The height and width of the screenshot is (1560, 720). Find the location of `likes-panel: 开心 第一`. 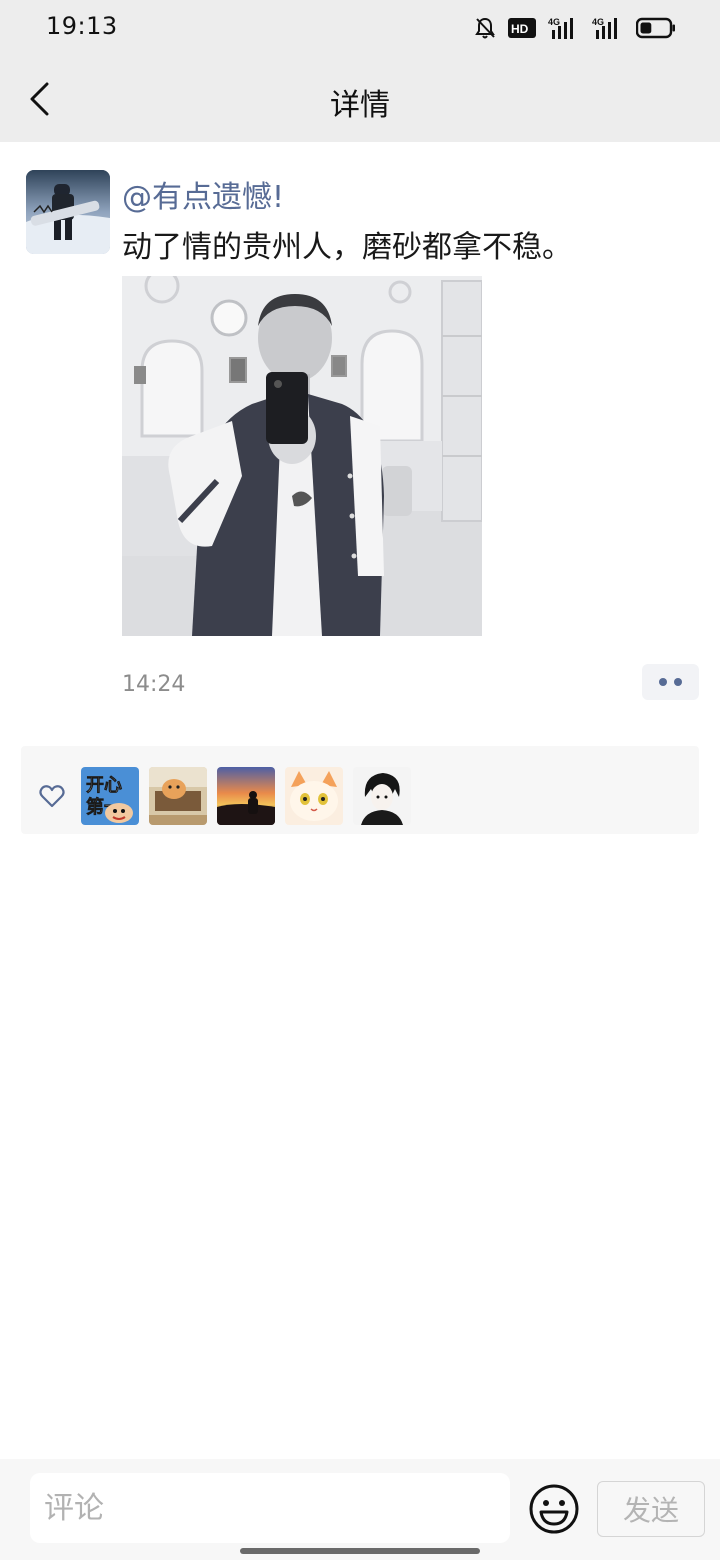

likes-panel: 开心 第一 is located at coordinates (360, 790).